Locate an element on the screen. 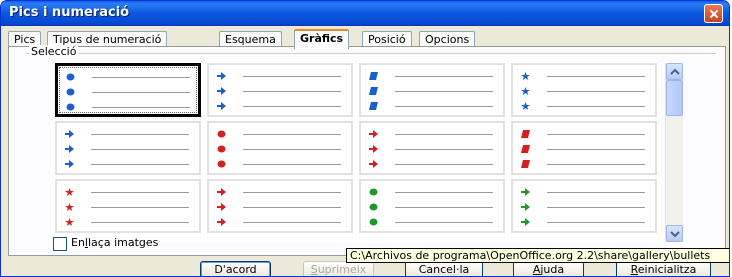 Image resolution: width=732 pixels, height=277 pixels. scroll-thumb is located at coordinates (674, 98).